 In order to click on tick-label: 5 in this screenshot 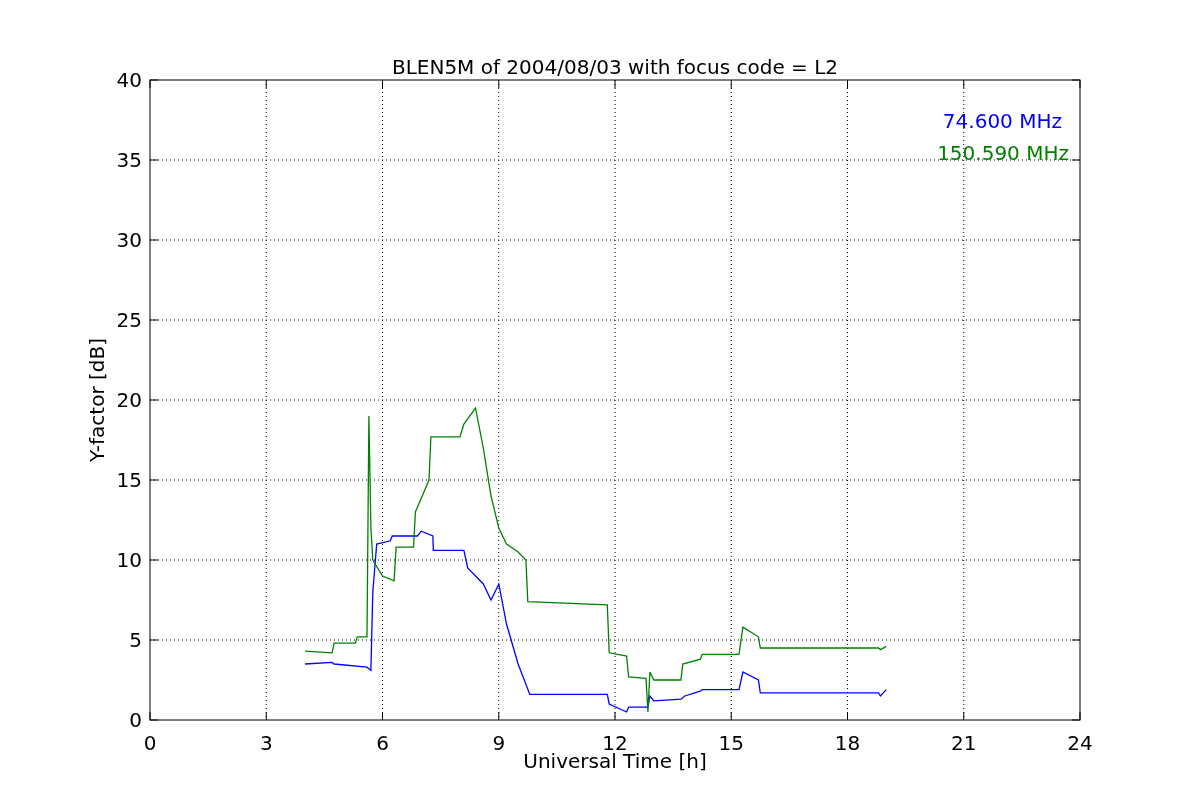, I will do `click(135, 640)`.